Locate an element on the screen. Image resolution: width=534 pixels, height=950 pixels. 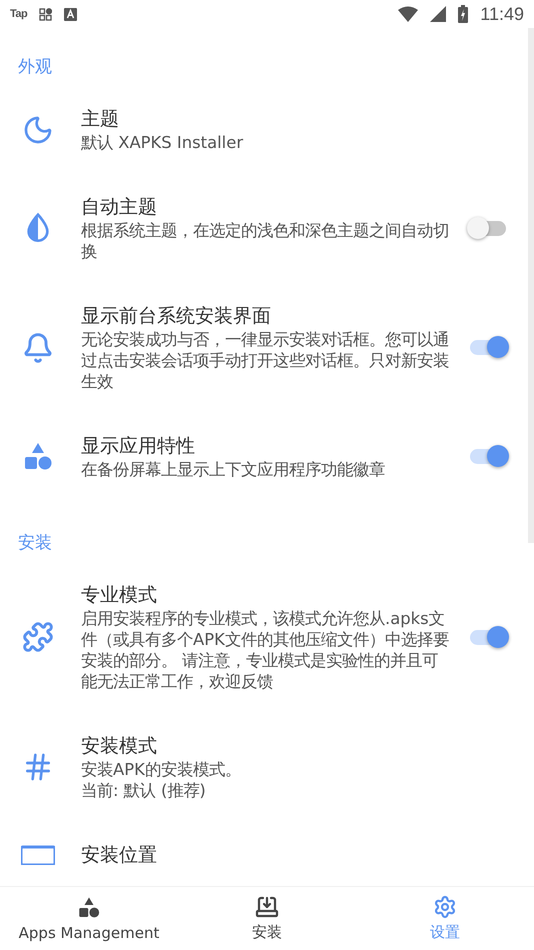
grid-icon is located at coordinates (45, 14).